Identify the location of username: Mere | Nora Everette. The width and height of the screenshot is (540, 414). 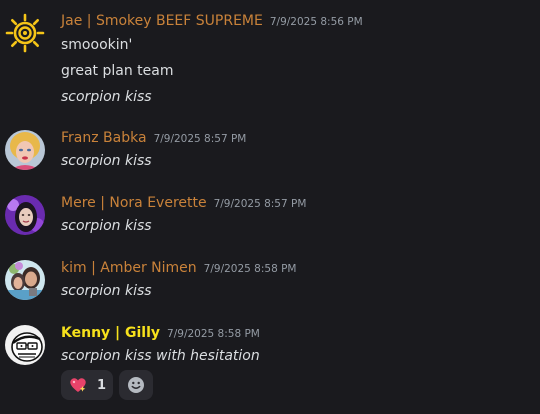
(134, 203).